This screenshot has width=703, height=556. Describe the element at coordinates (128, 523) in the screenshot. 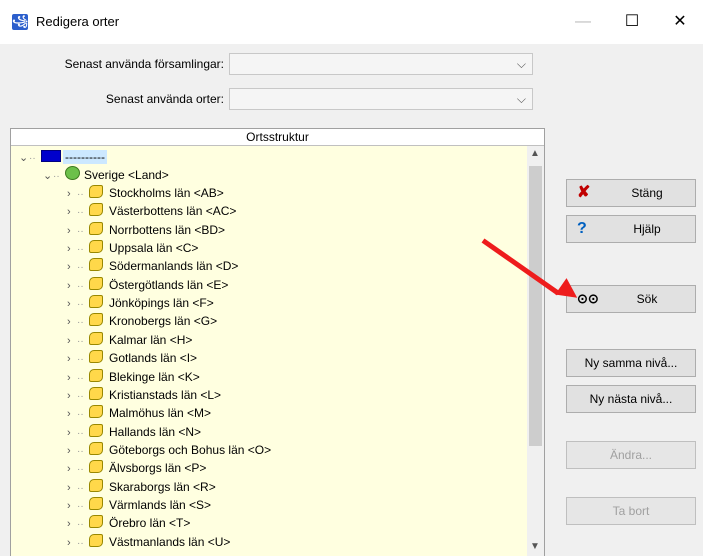

I see `tree-node-county: › ·· Örebro län <T>` at that location.